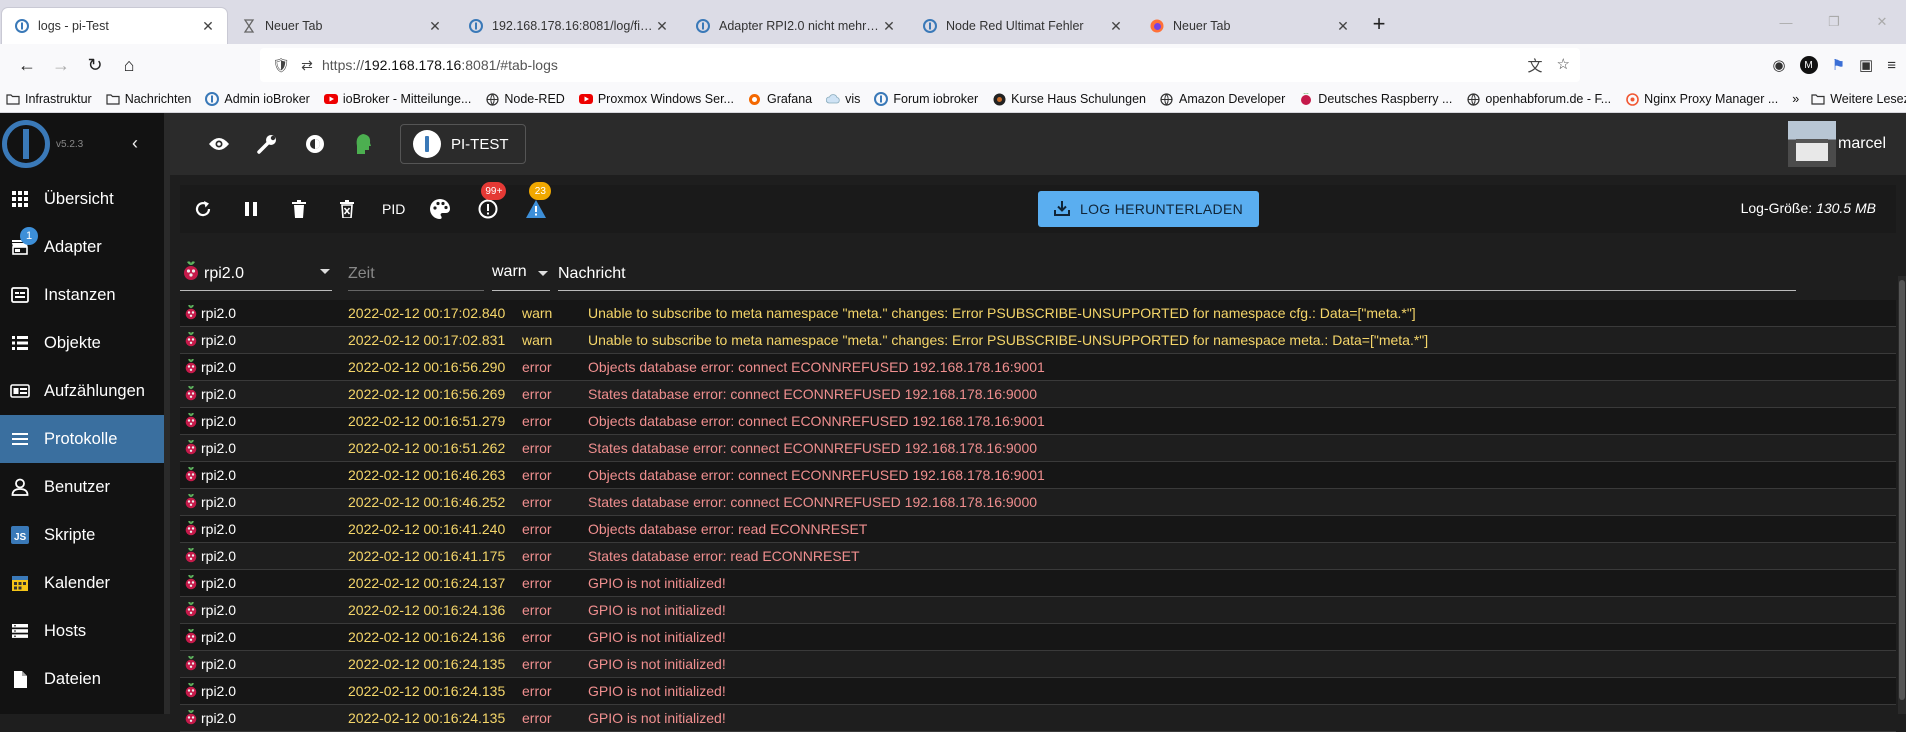  Describe the element at coordinates (1177, 274) in the screenshot. I see `message-filter-input: Nachricht` at that location.